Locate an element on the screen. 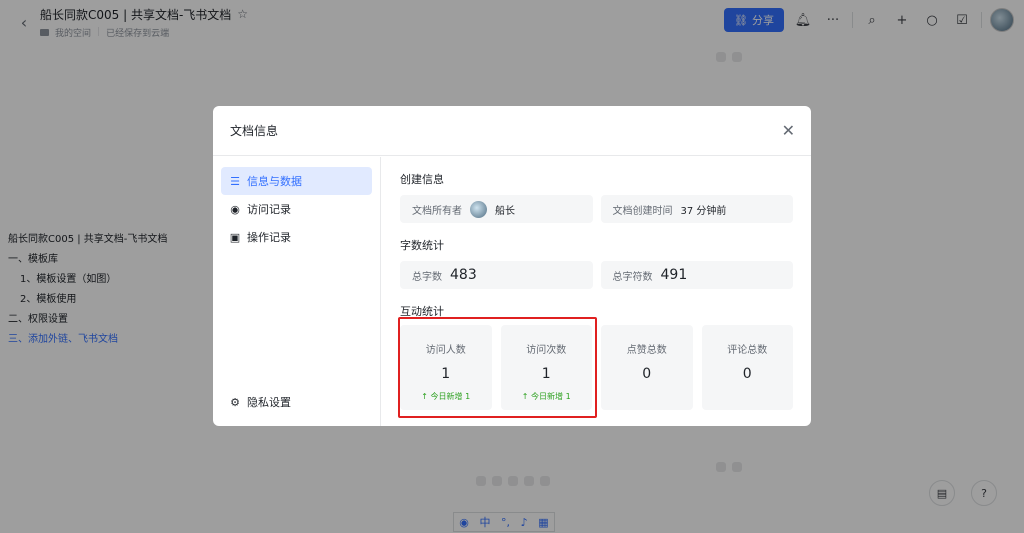 This screenshot has width=1024, height=533. nav-info-data: ☰ 信息与数据 is located at coordinates (296, 181).